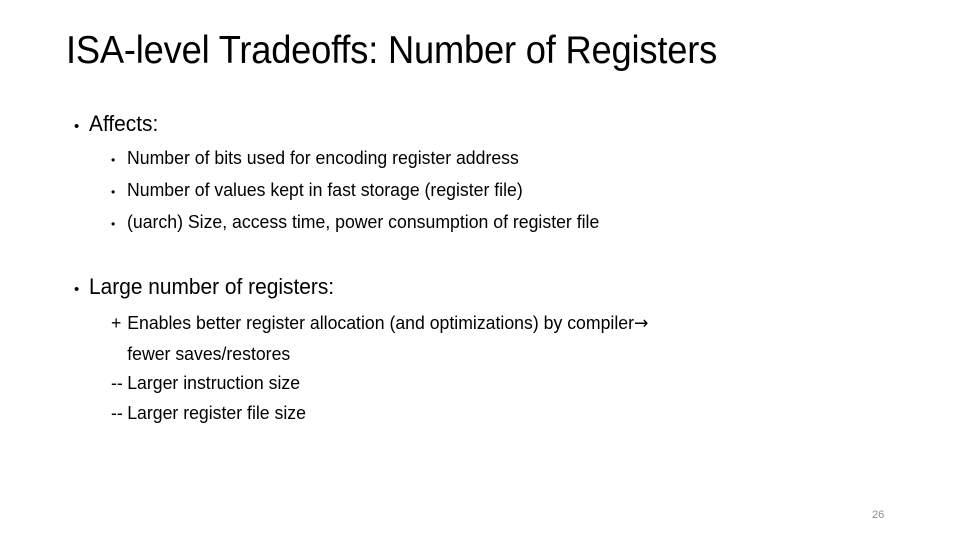 This screenshot has height=540, width=960. Describe the element at coordinates (878, 515) in the screenshot. I see `page-number: 26` at that location.